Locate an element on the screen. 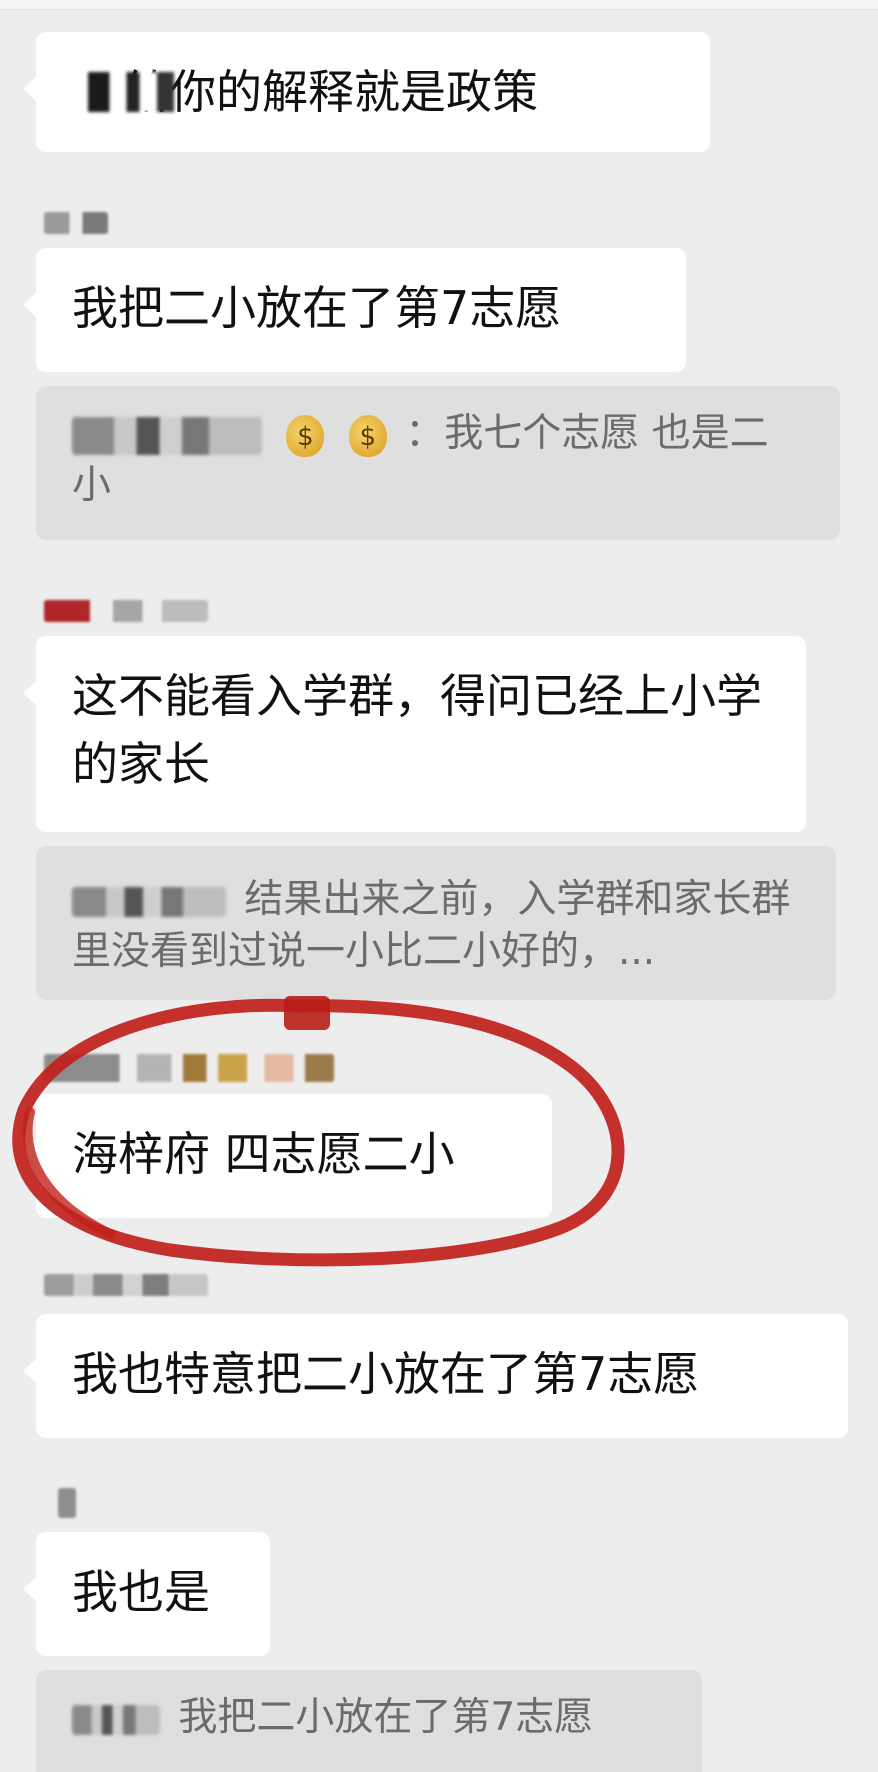 The height and width of the screenshot is (1772, 878). chat-bubble: 我也是 is located at coordinates (146, 1594).